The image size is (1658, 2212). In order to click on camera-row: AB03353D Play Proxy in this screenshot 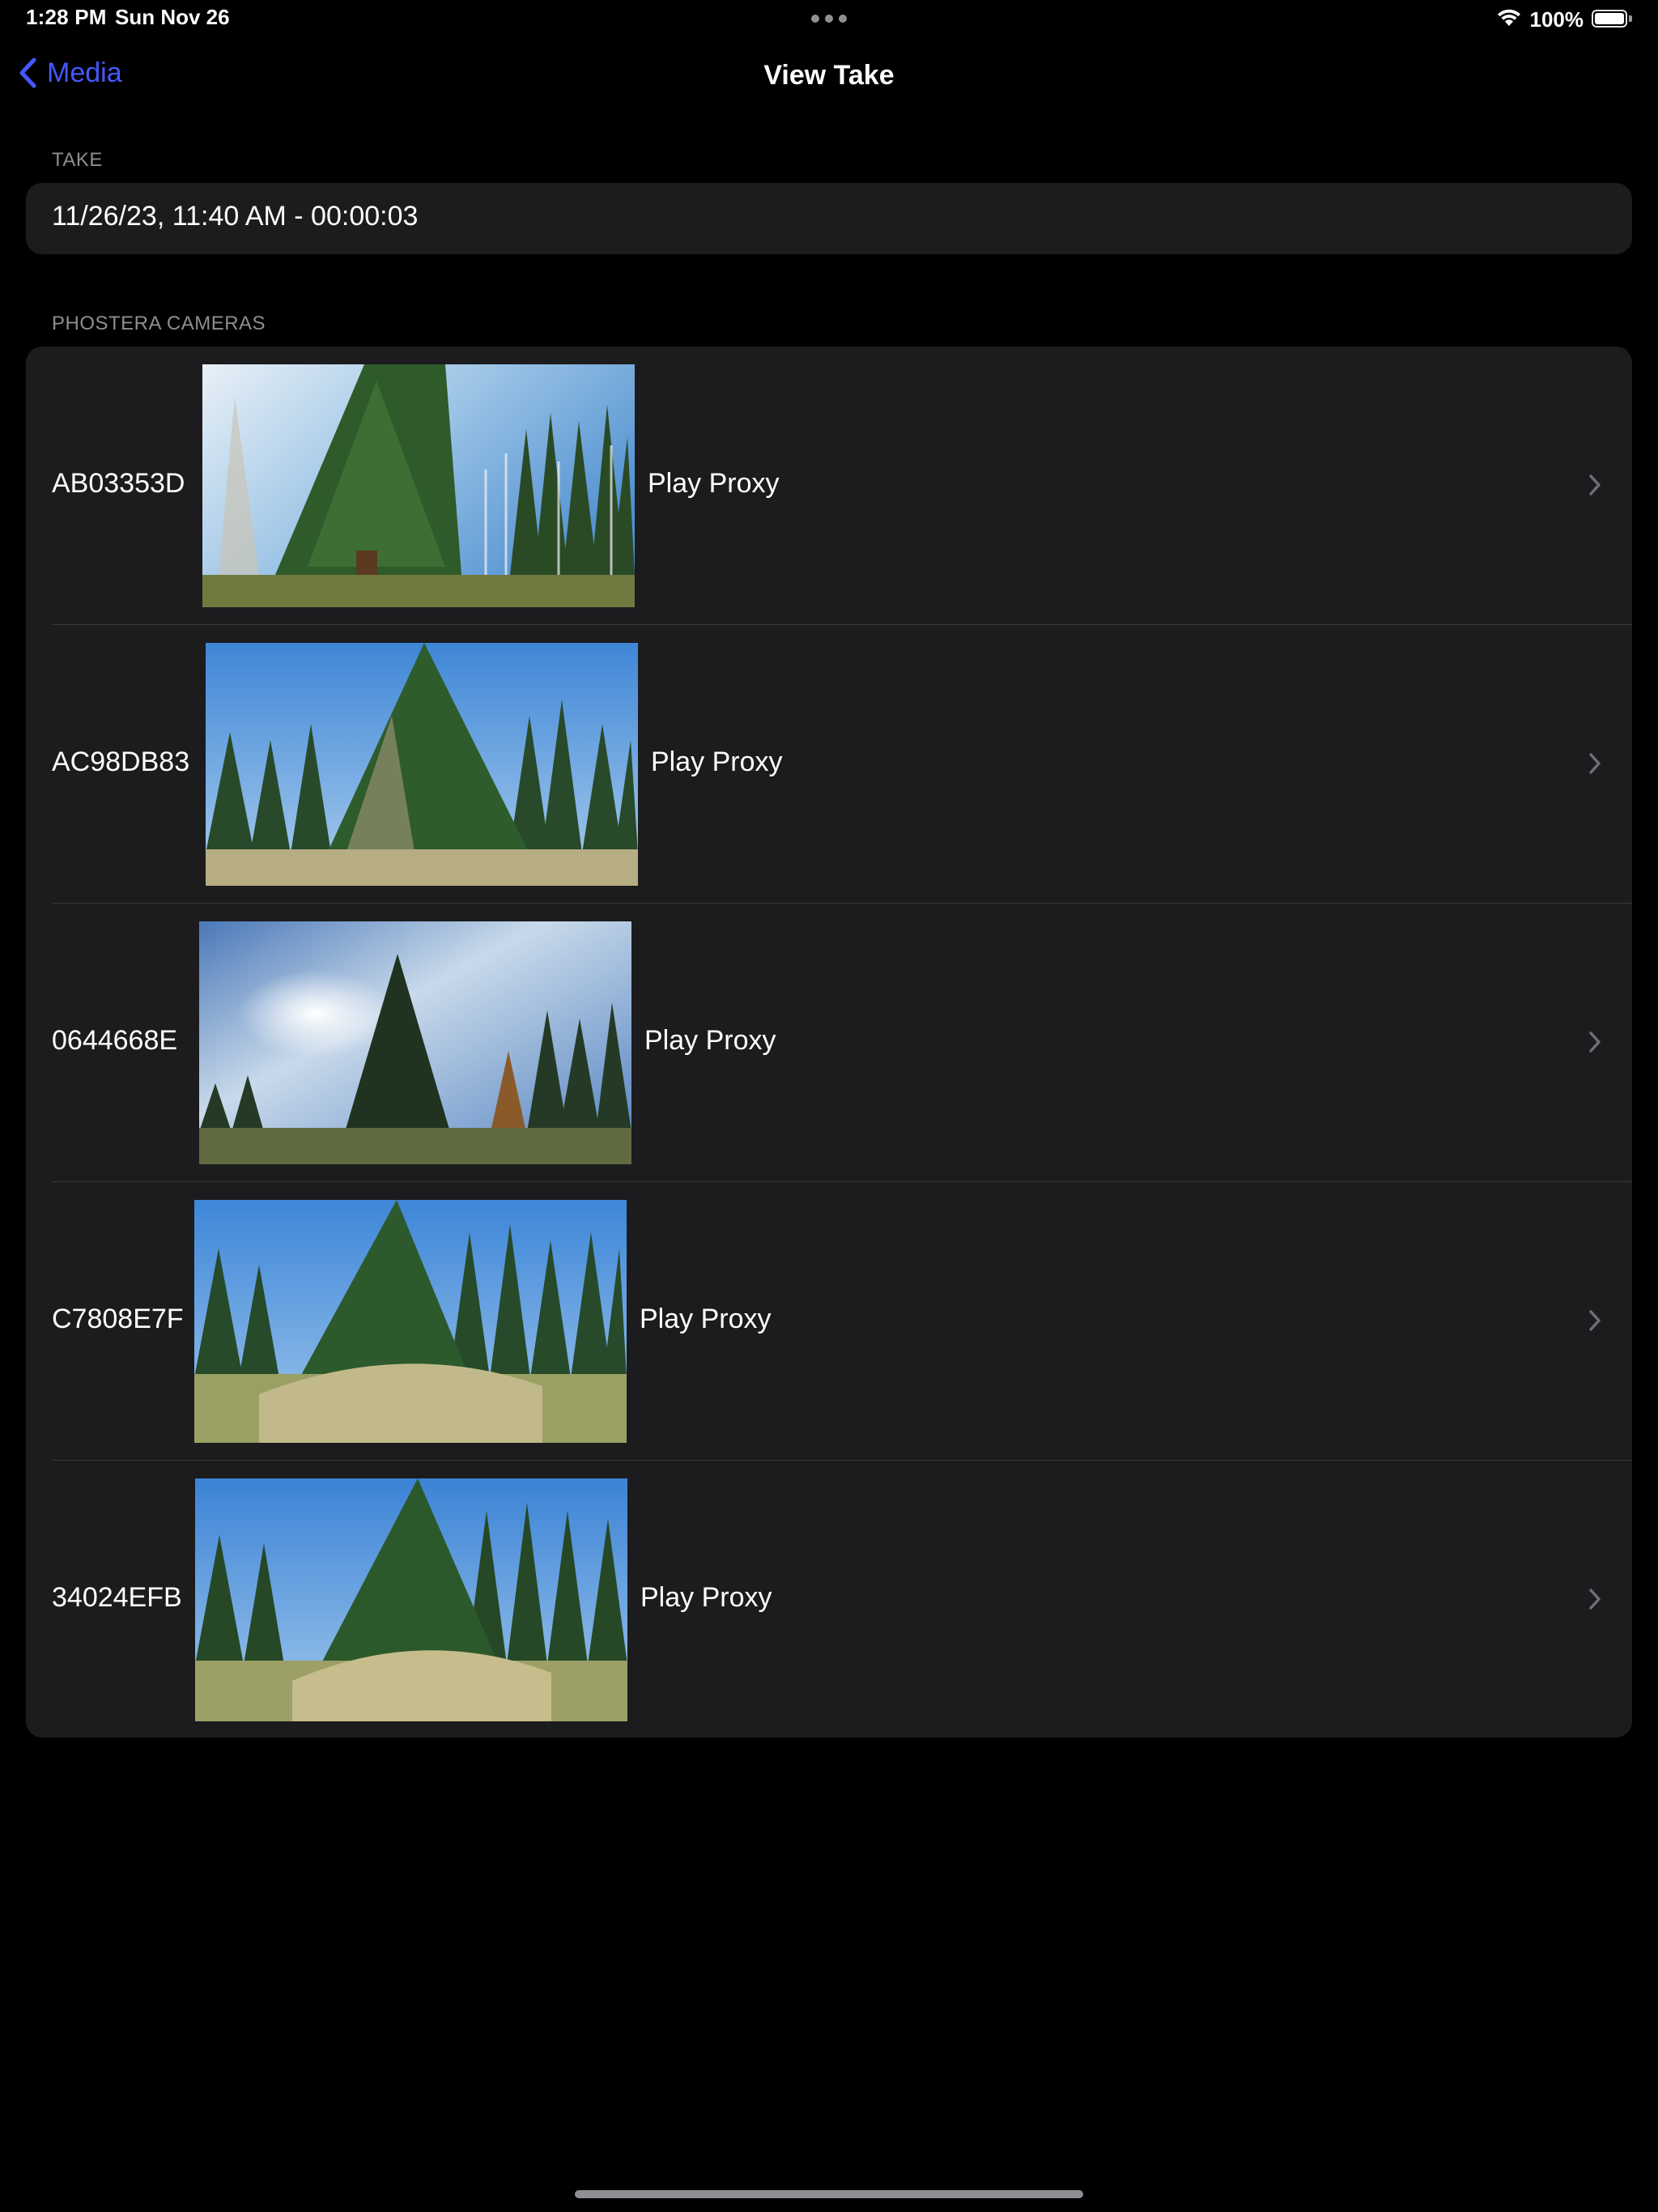, I will do `click(829, 486)`.